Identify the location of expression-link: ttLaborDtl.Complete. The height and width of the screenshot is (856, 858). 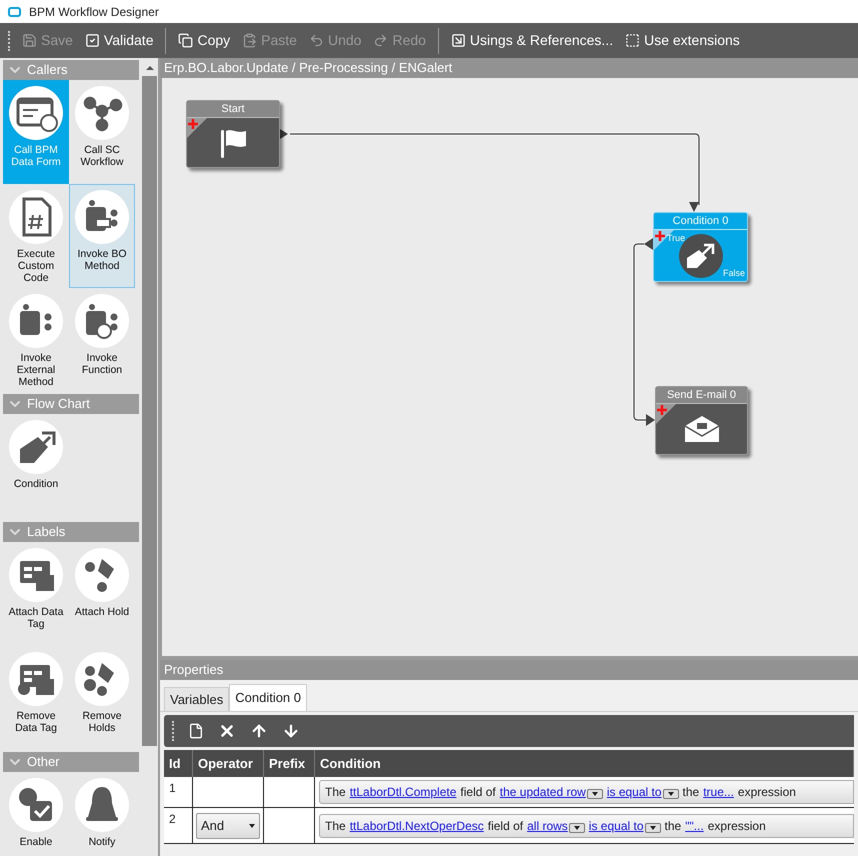
(403, 792).